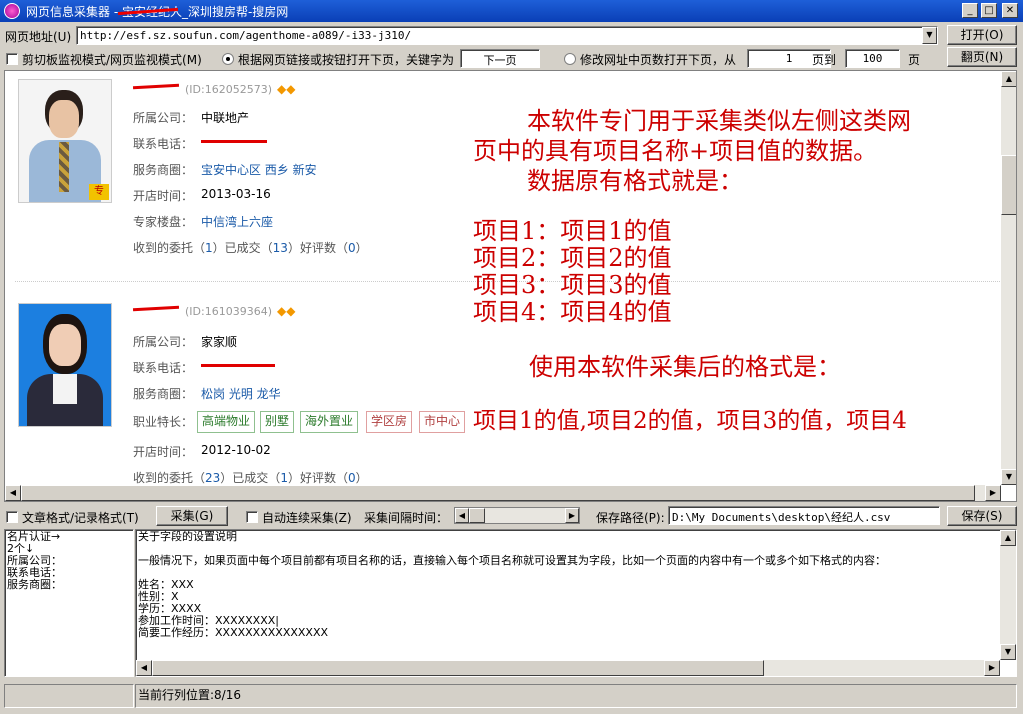 The width and height of the screenshot is (1023, 714). What do you see at coordinates (69, 696) in the screenshot?
I see `status-pane-left` at bounding box center [69, 696].